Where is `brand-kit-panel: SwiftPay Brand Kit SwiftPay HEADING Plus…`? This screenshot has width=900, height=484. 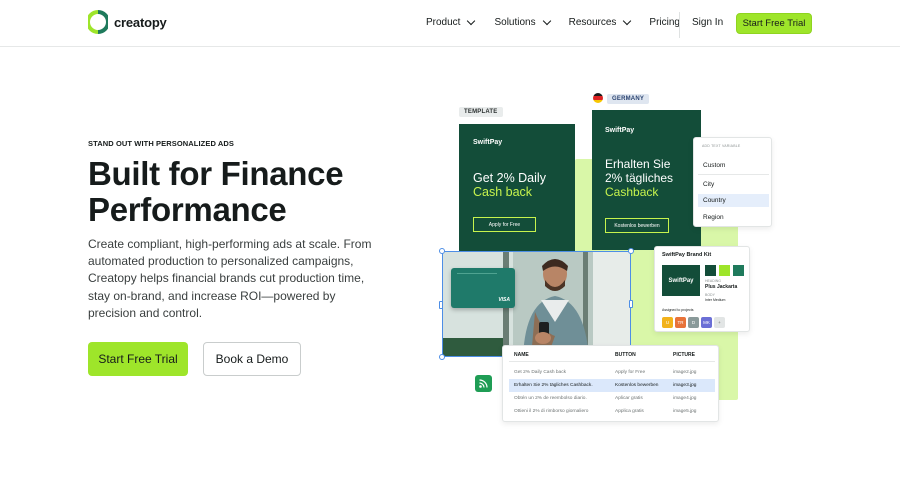
brand-kit-panel: SwiftPay Brand Kit SwiftPay HEADING Plus… is located at coordinates (702, 289).